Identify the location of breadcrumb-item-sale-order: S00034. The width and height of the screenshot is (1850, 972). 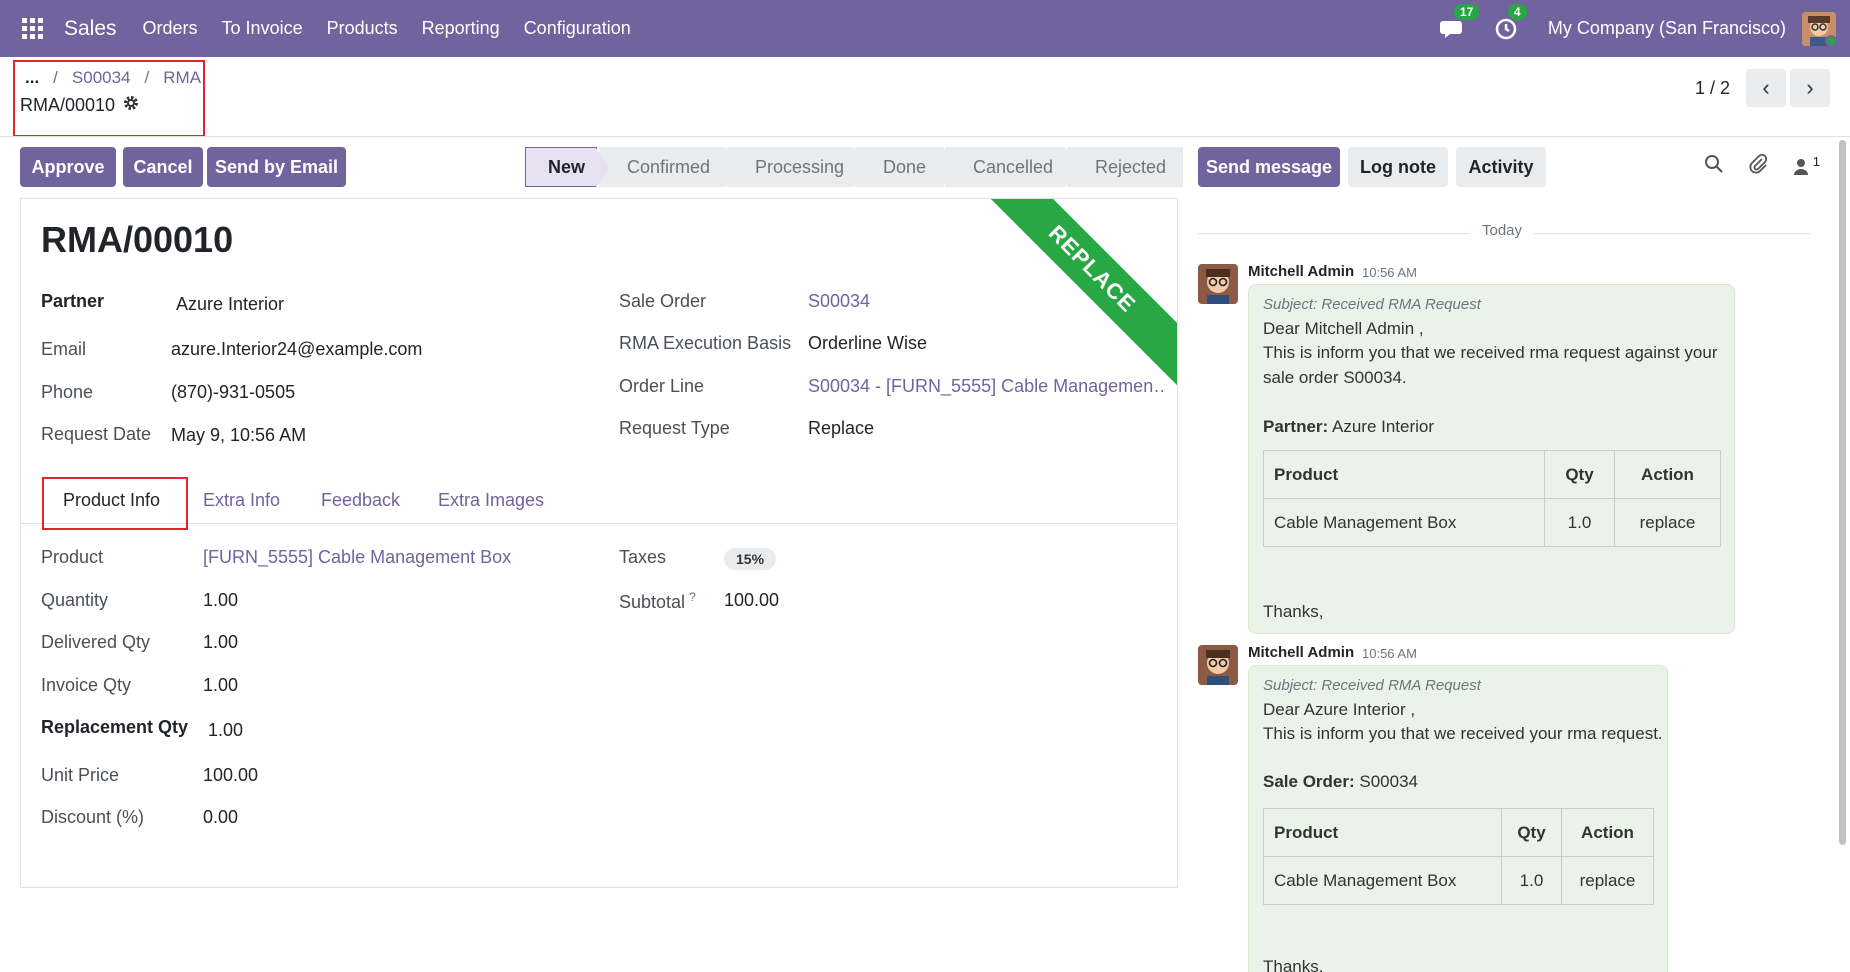
(101, 78).